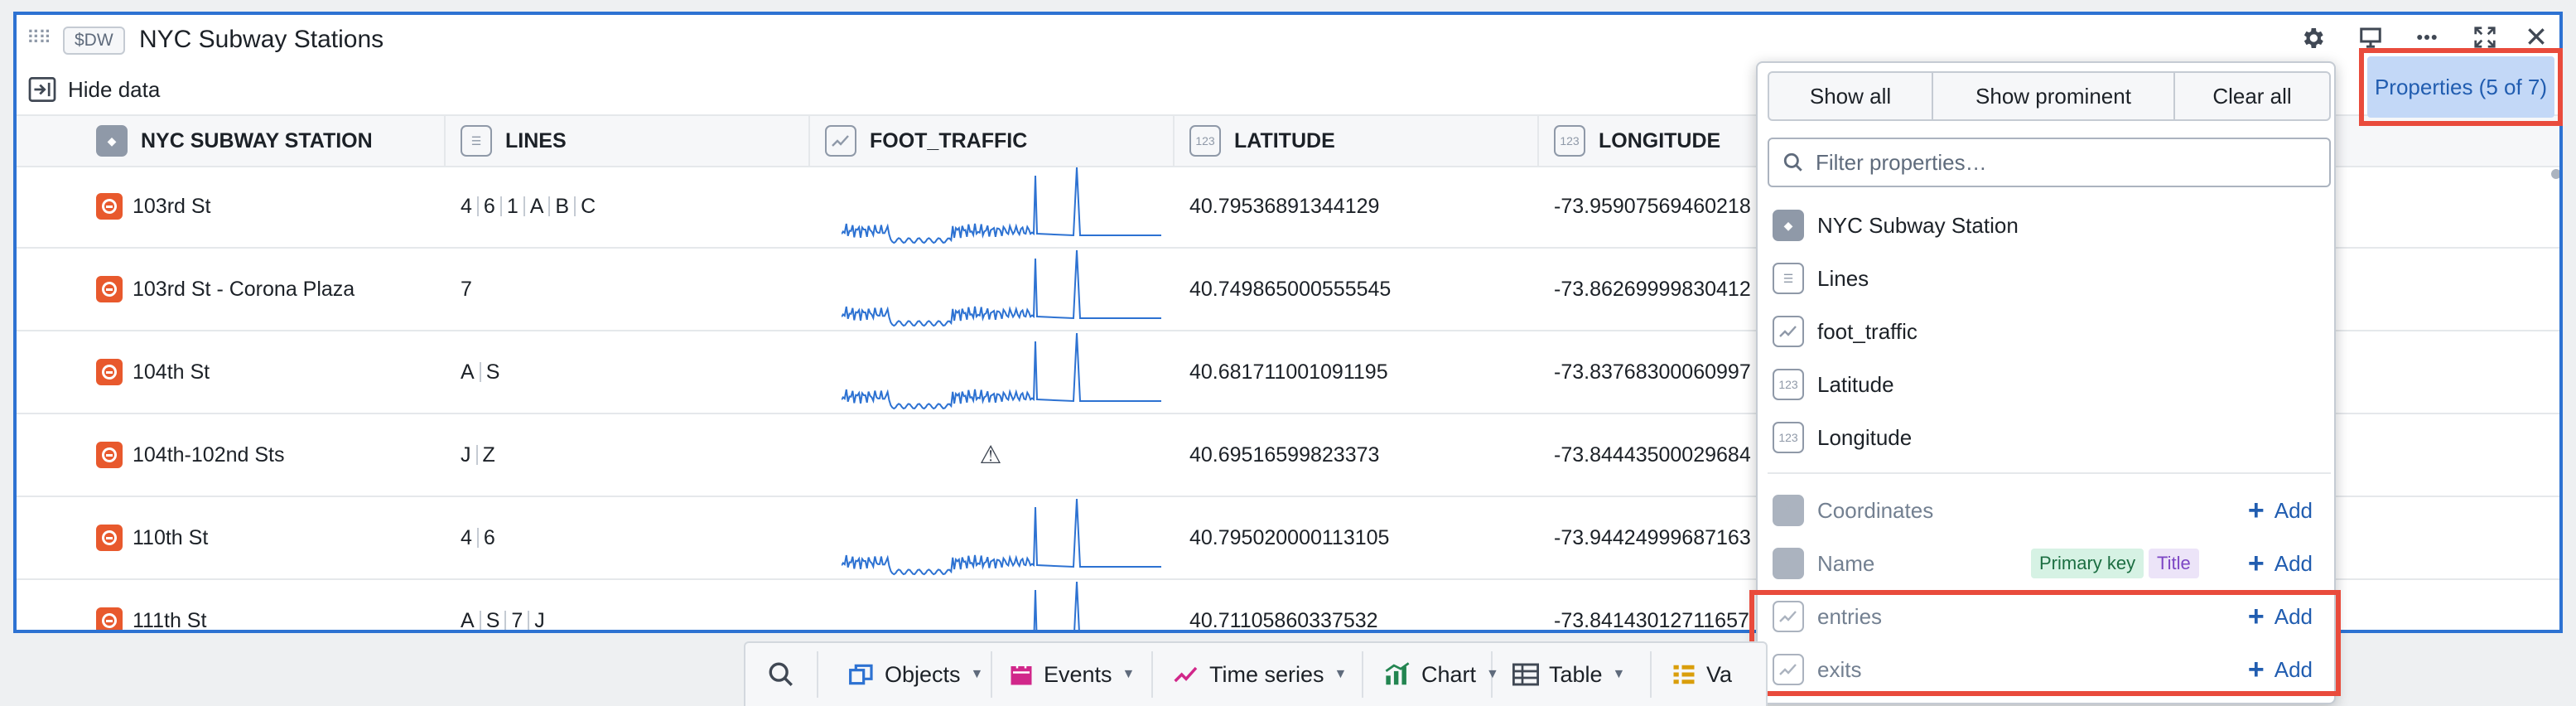 The height and width of the screenshot is (706, 2576). What do you see at coordinates (261, 39) in the screenshot?
I see `widget-title: NYC Subway Stations` at bounding box center [261, 39].